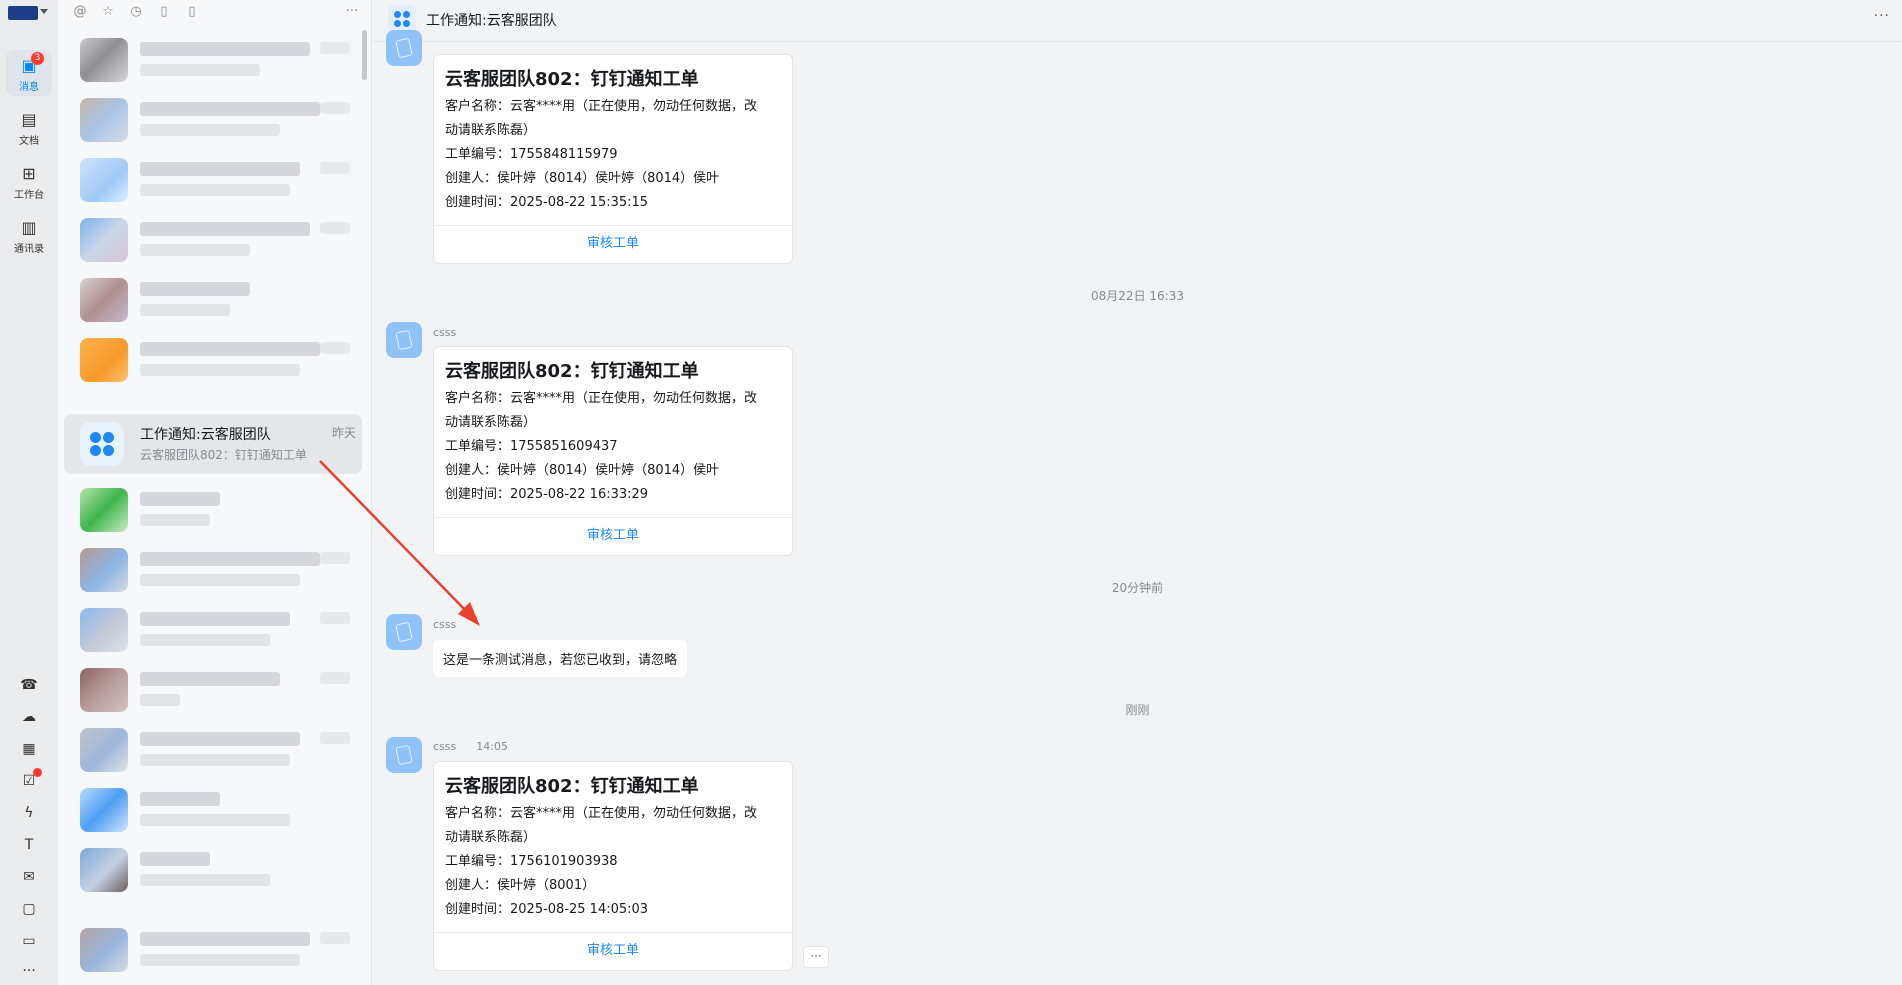 This screenshot has height=985, width=1902. Describe the element at coordinates (28, 13) in the screenshot. I see `org-logo` at that location.